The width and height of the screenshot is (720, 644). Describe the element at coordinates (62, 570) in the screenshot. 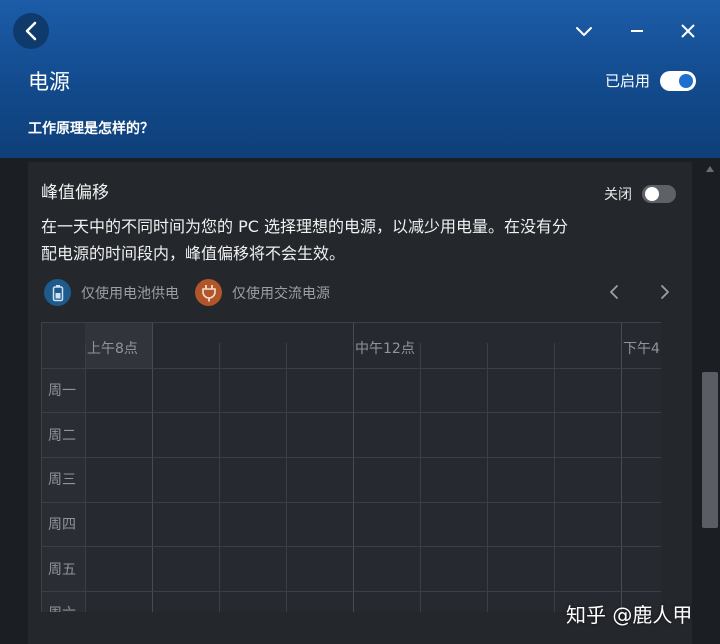

I see `day-label: 周五` at that location.